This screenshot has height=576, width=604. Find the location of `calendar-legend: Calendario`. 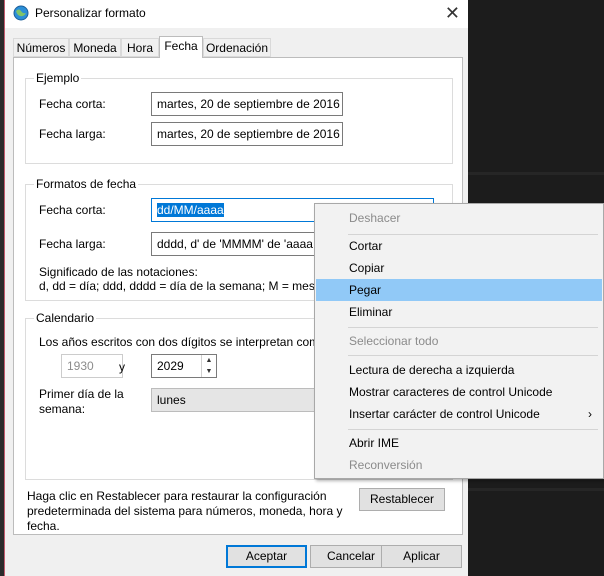

calendar-legend: Calendario is located at coordinates (65, 318).